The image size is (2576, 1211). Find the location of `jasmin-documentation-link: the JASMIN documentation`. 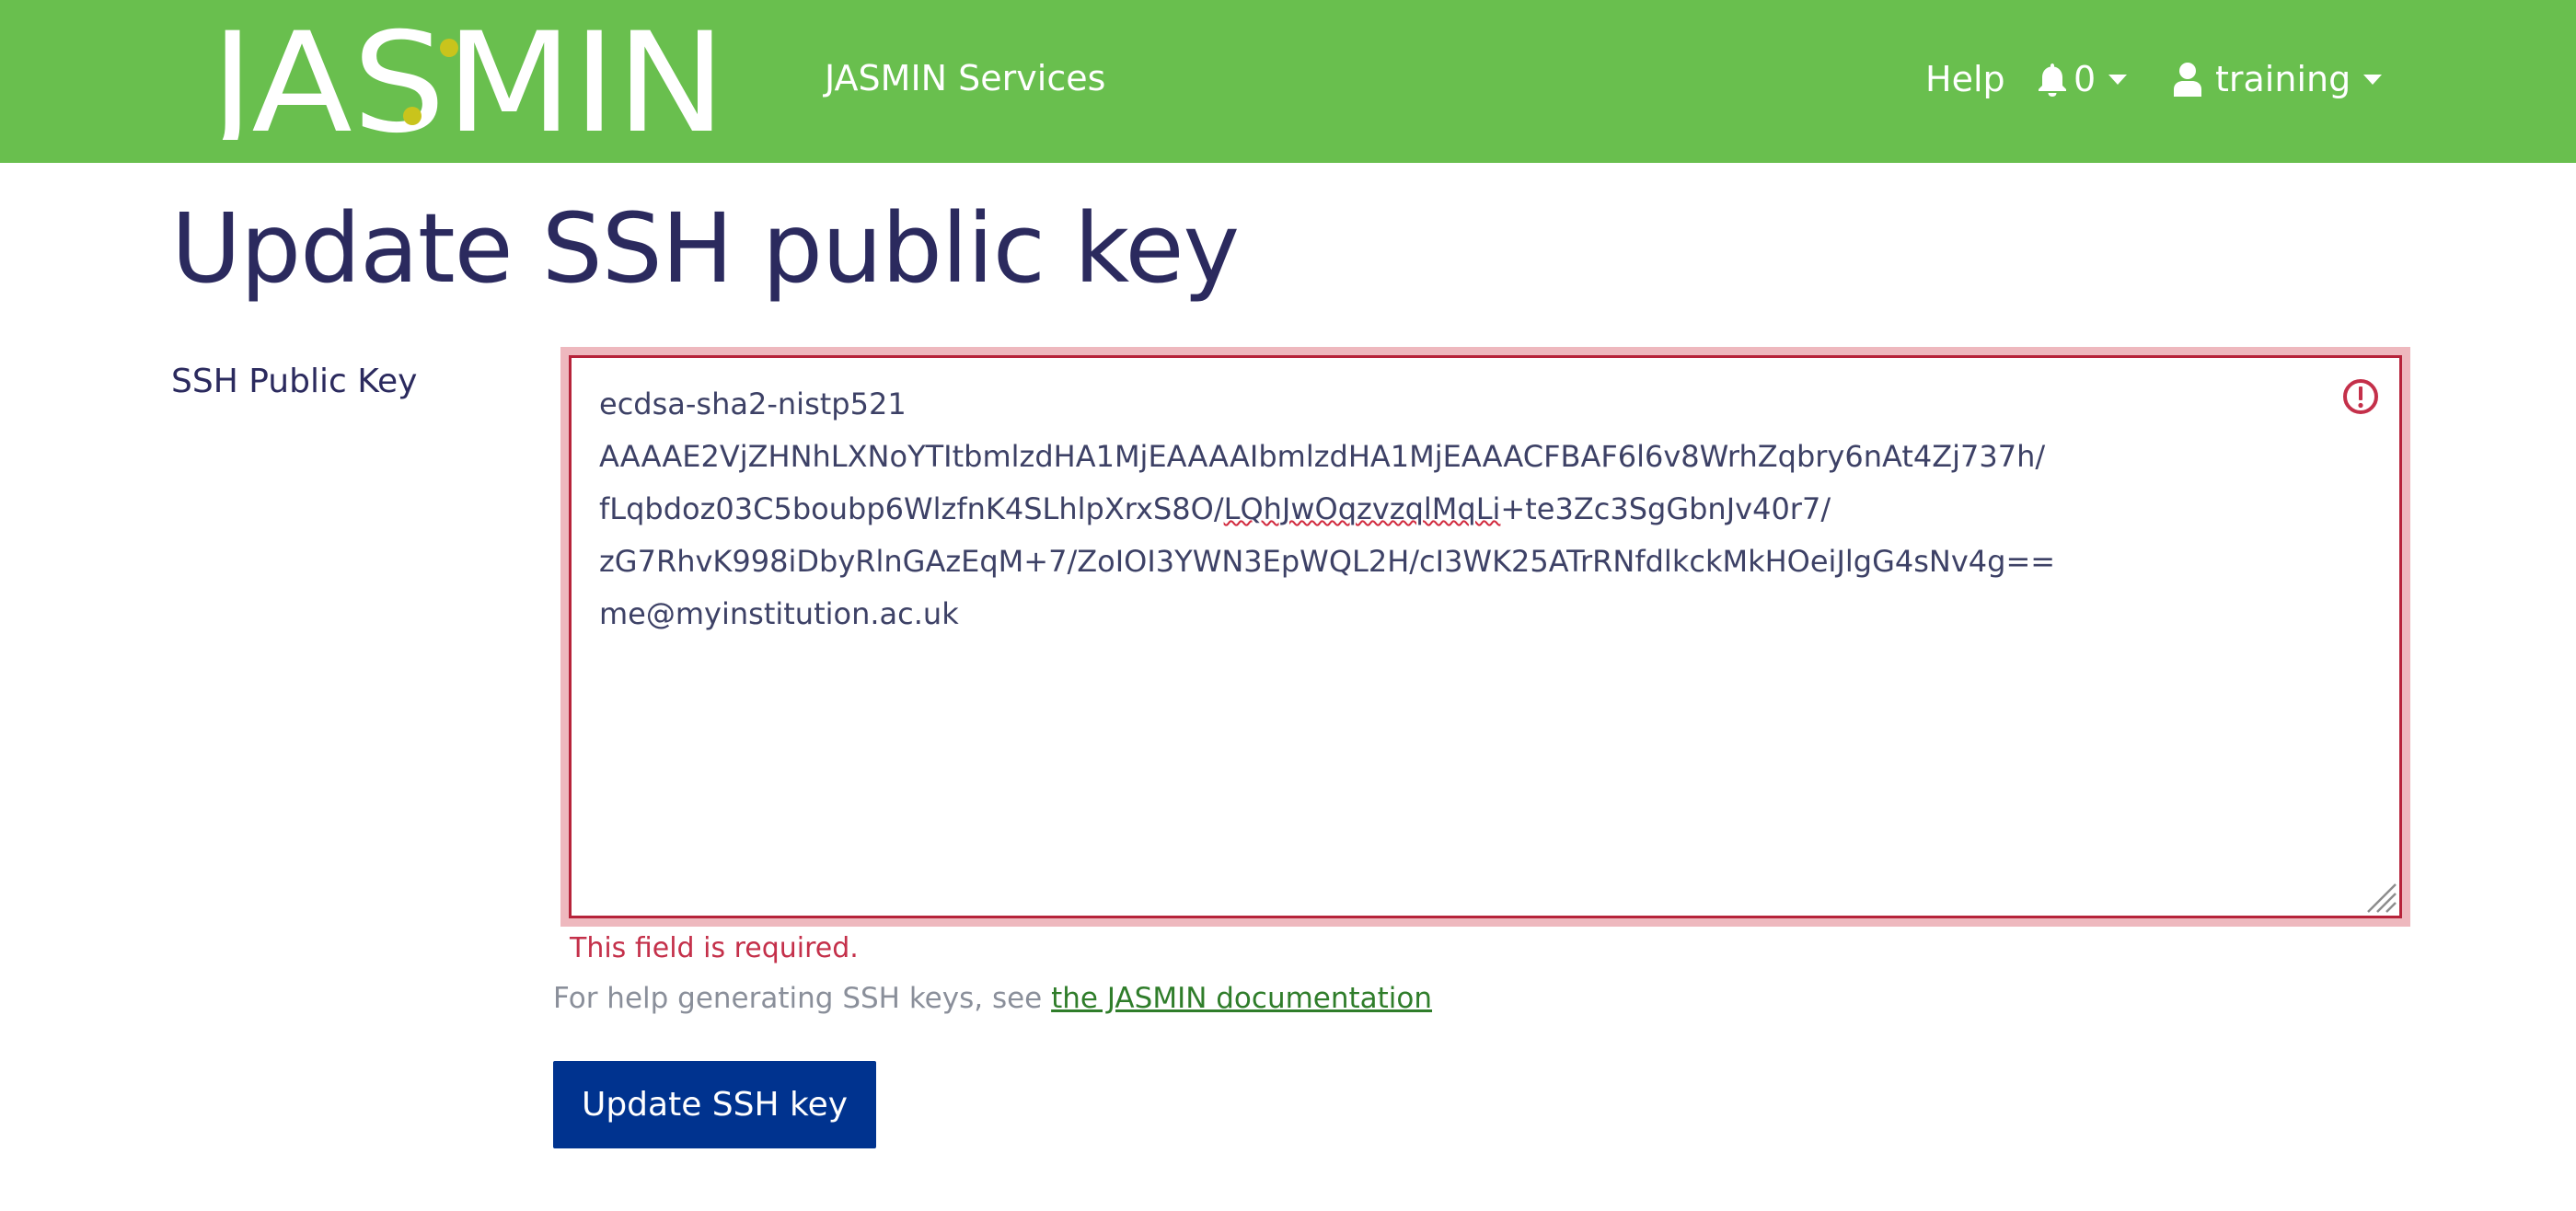

jasmin-documentation-link: the JASMIN documentation is located at coordinates (1241, 998).